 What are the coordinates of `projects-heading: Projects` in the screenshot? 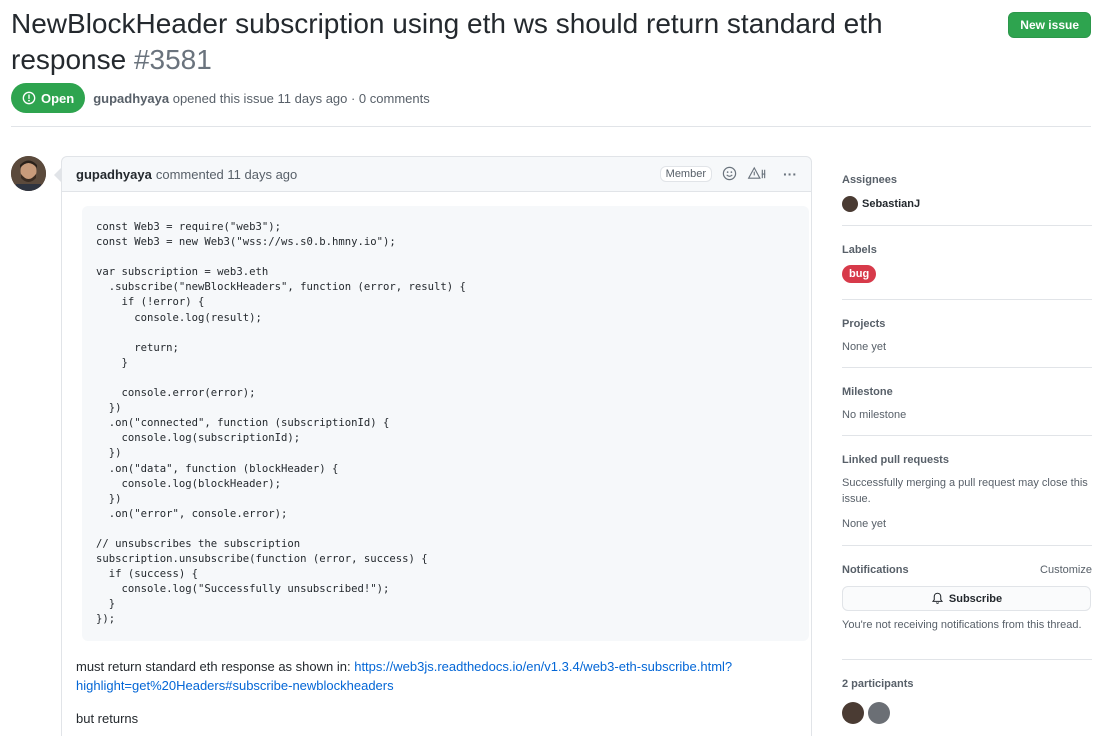 It's located at (967, 324).